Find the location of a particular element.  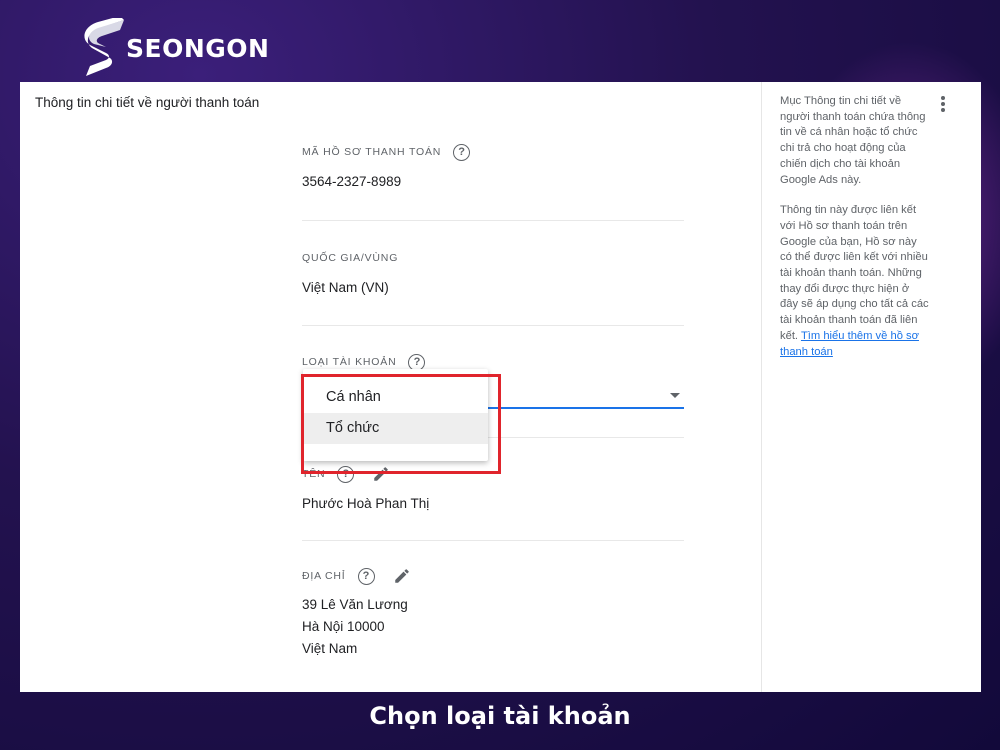

dropdown-arrow-icon is located at coordinates (675, 395).